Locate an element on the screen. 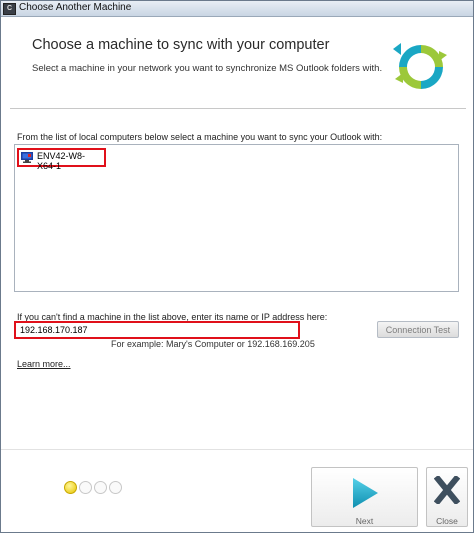  footer-divider is located at coordinates (237, 449).